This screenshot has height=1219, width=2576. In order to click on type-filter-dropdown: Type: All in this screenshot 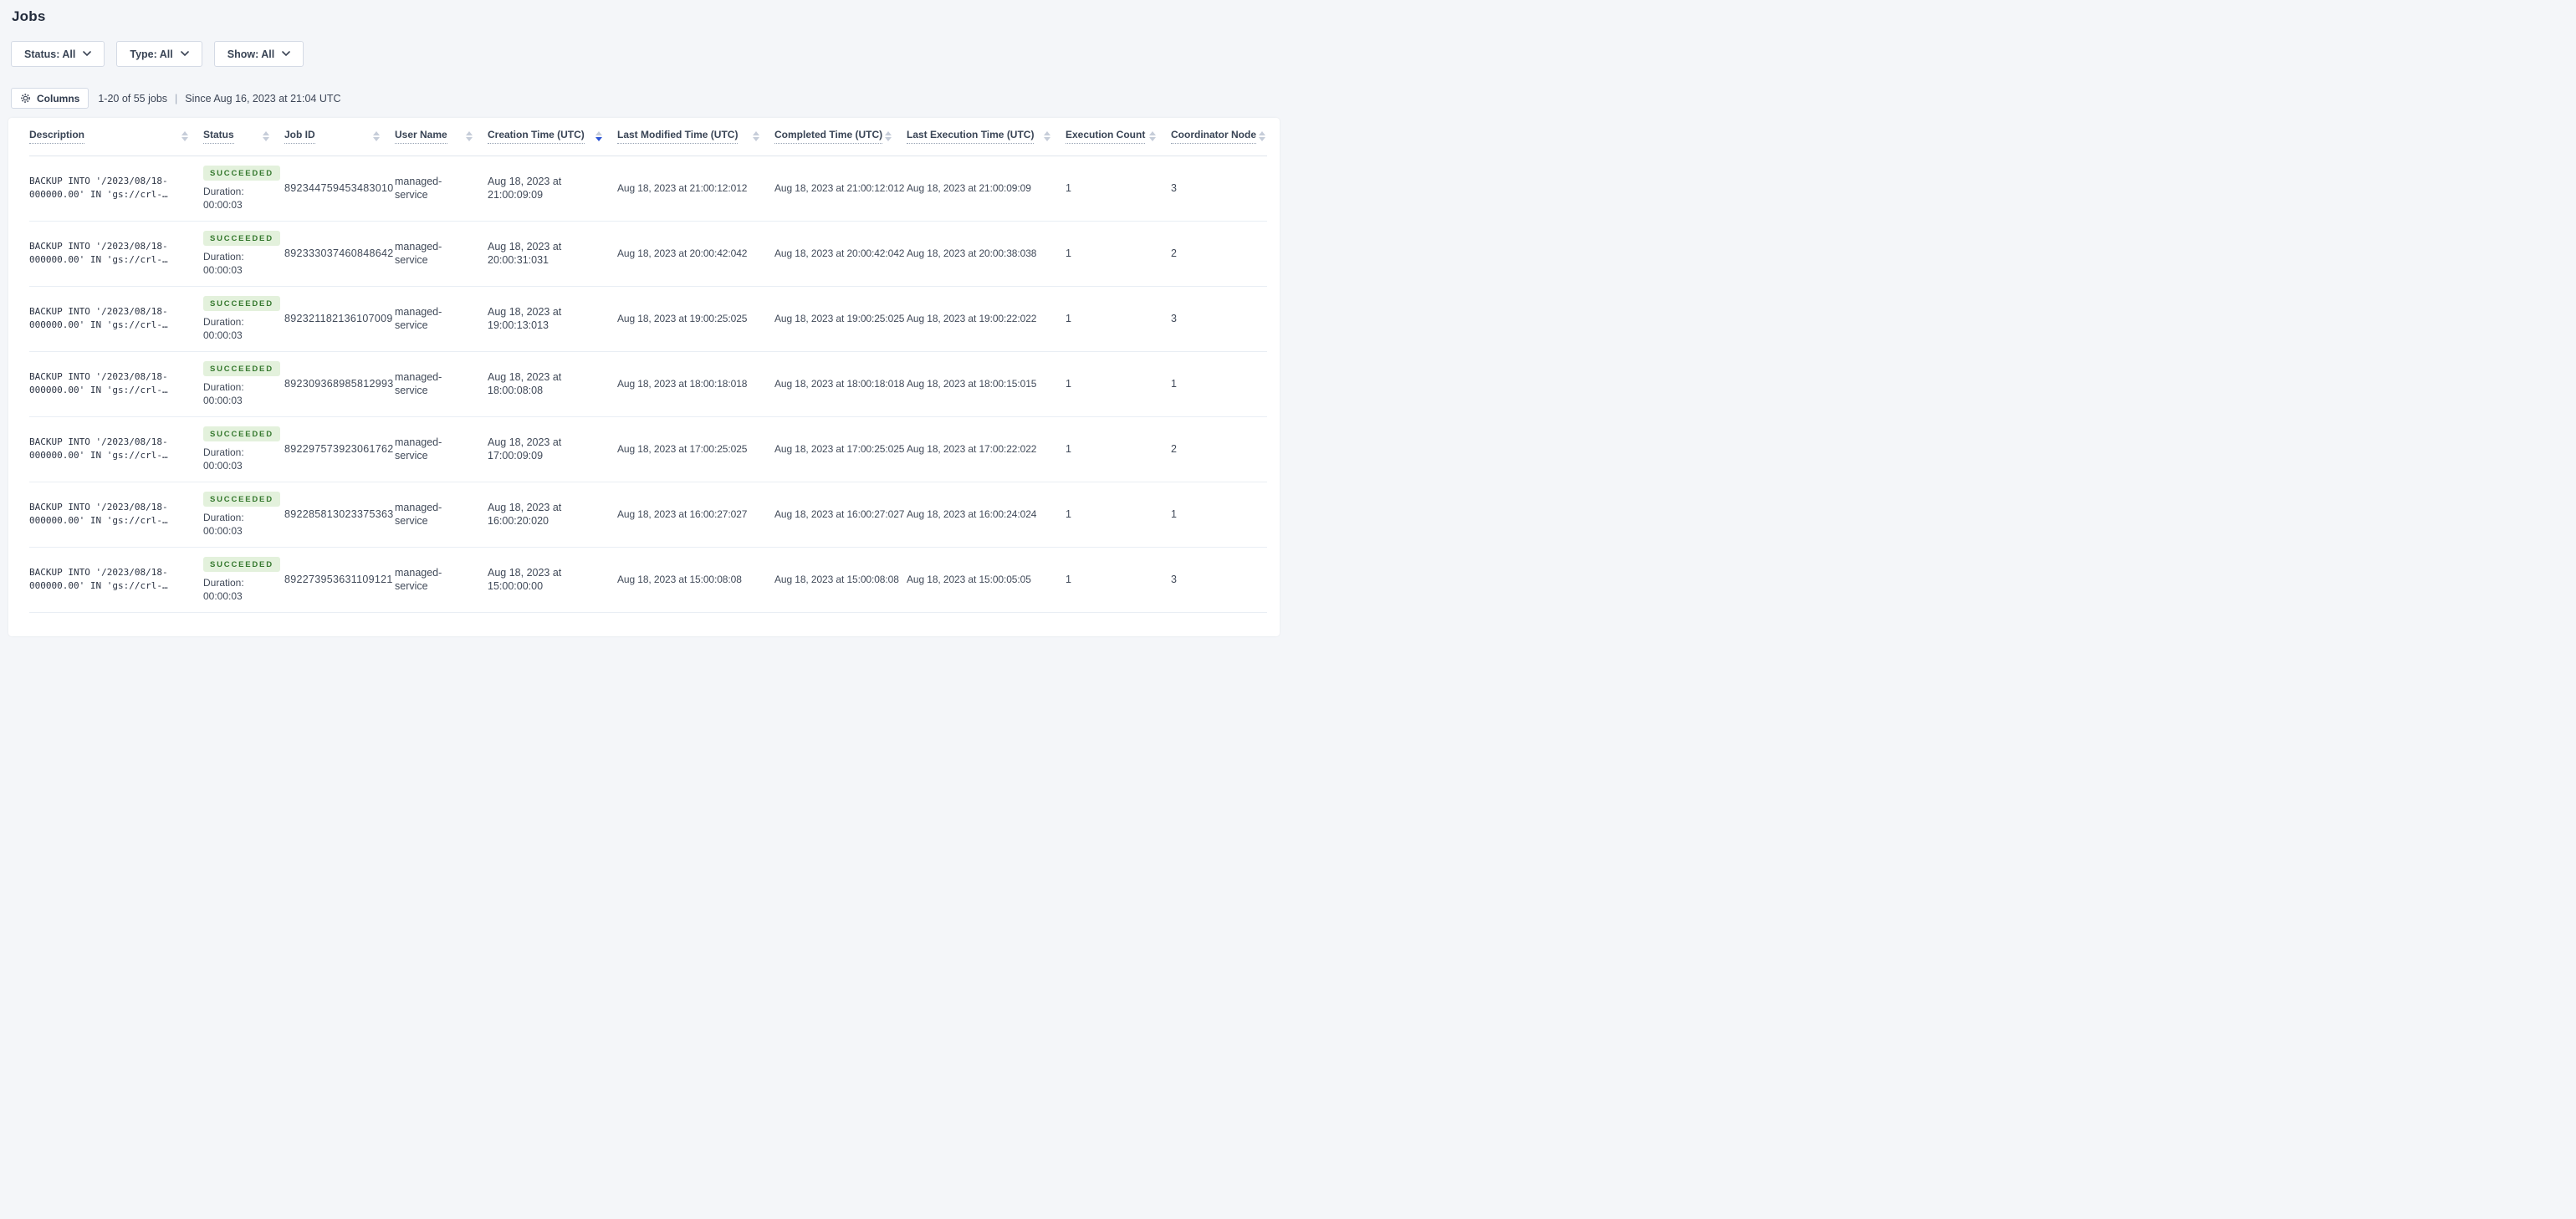, I will do `click(159, 54)`.